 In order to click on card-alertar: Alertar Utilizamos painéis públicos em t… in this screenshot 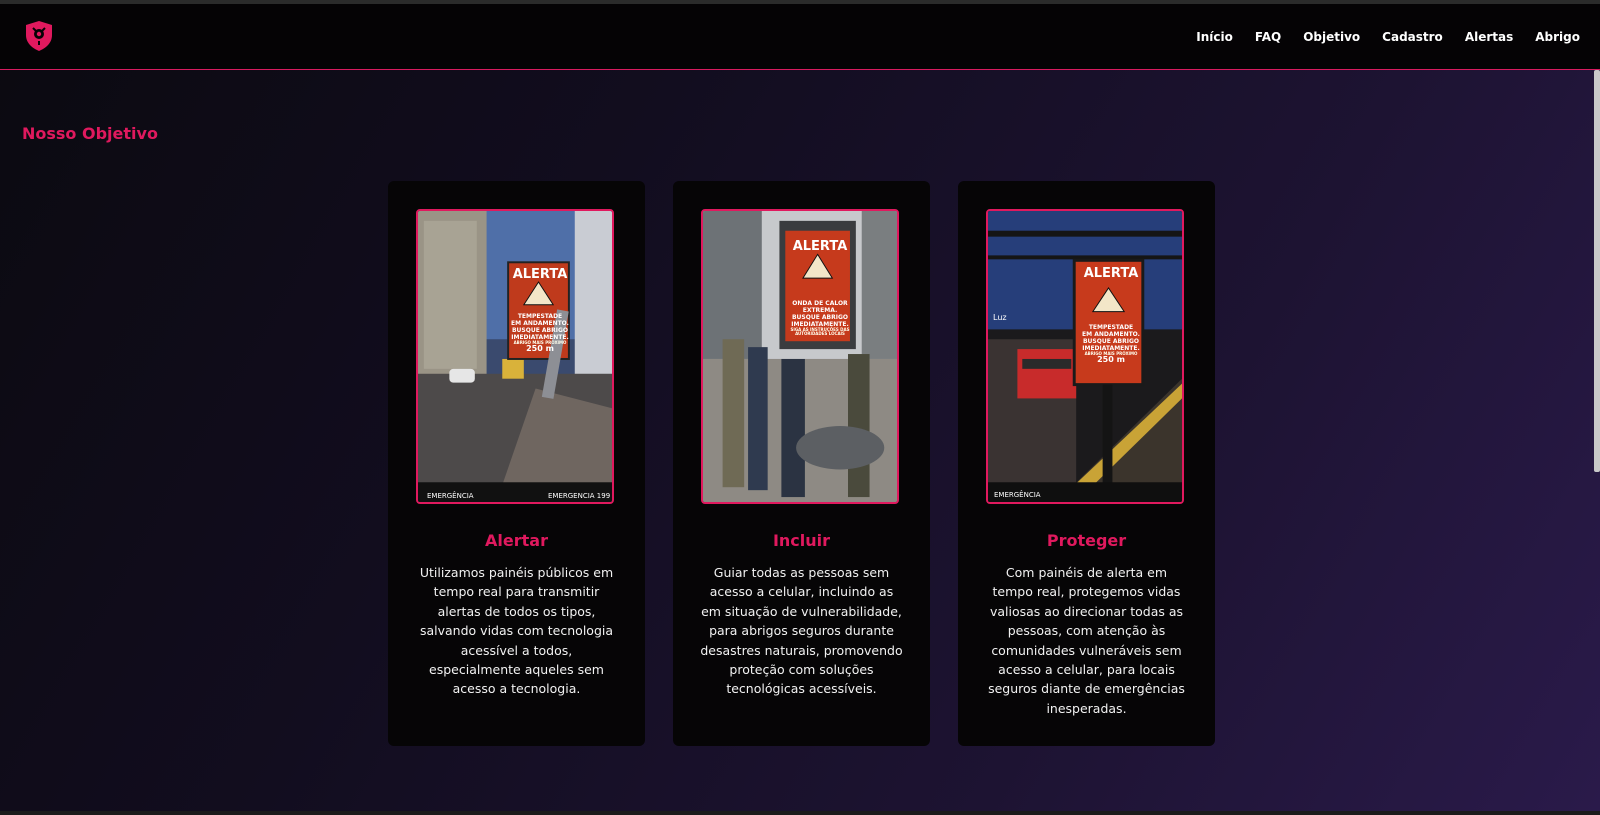, I will do `click(516, 463)`.